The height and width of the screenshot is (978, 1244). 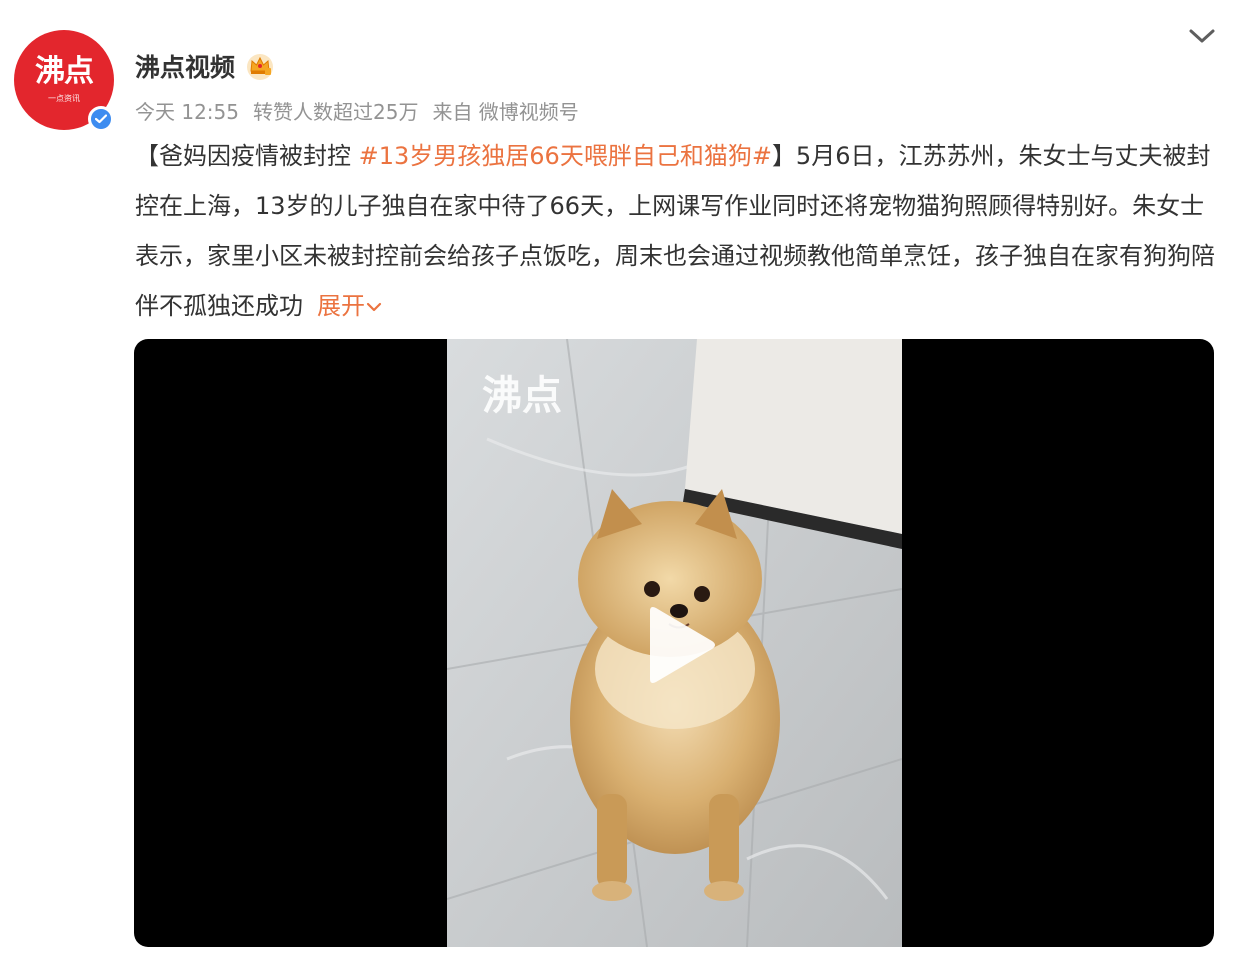 What do you see at coordinates (187, 110) in the screenshot?
I see `post-time: 今天 12:55` at bounding box center [187, 110].